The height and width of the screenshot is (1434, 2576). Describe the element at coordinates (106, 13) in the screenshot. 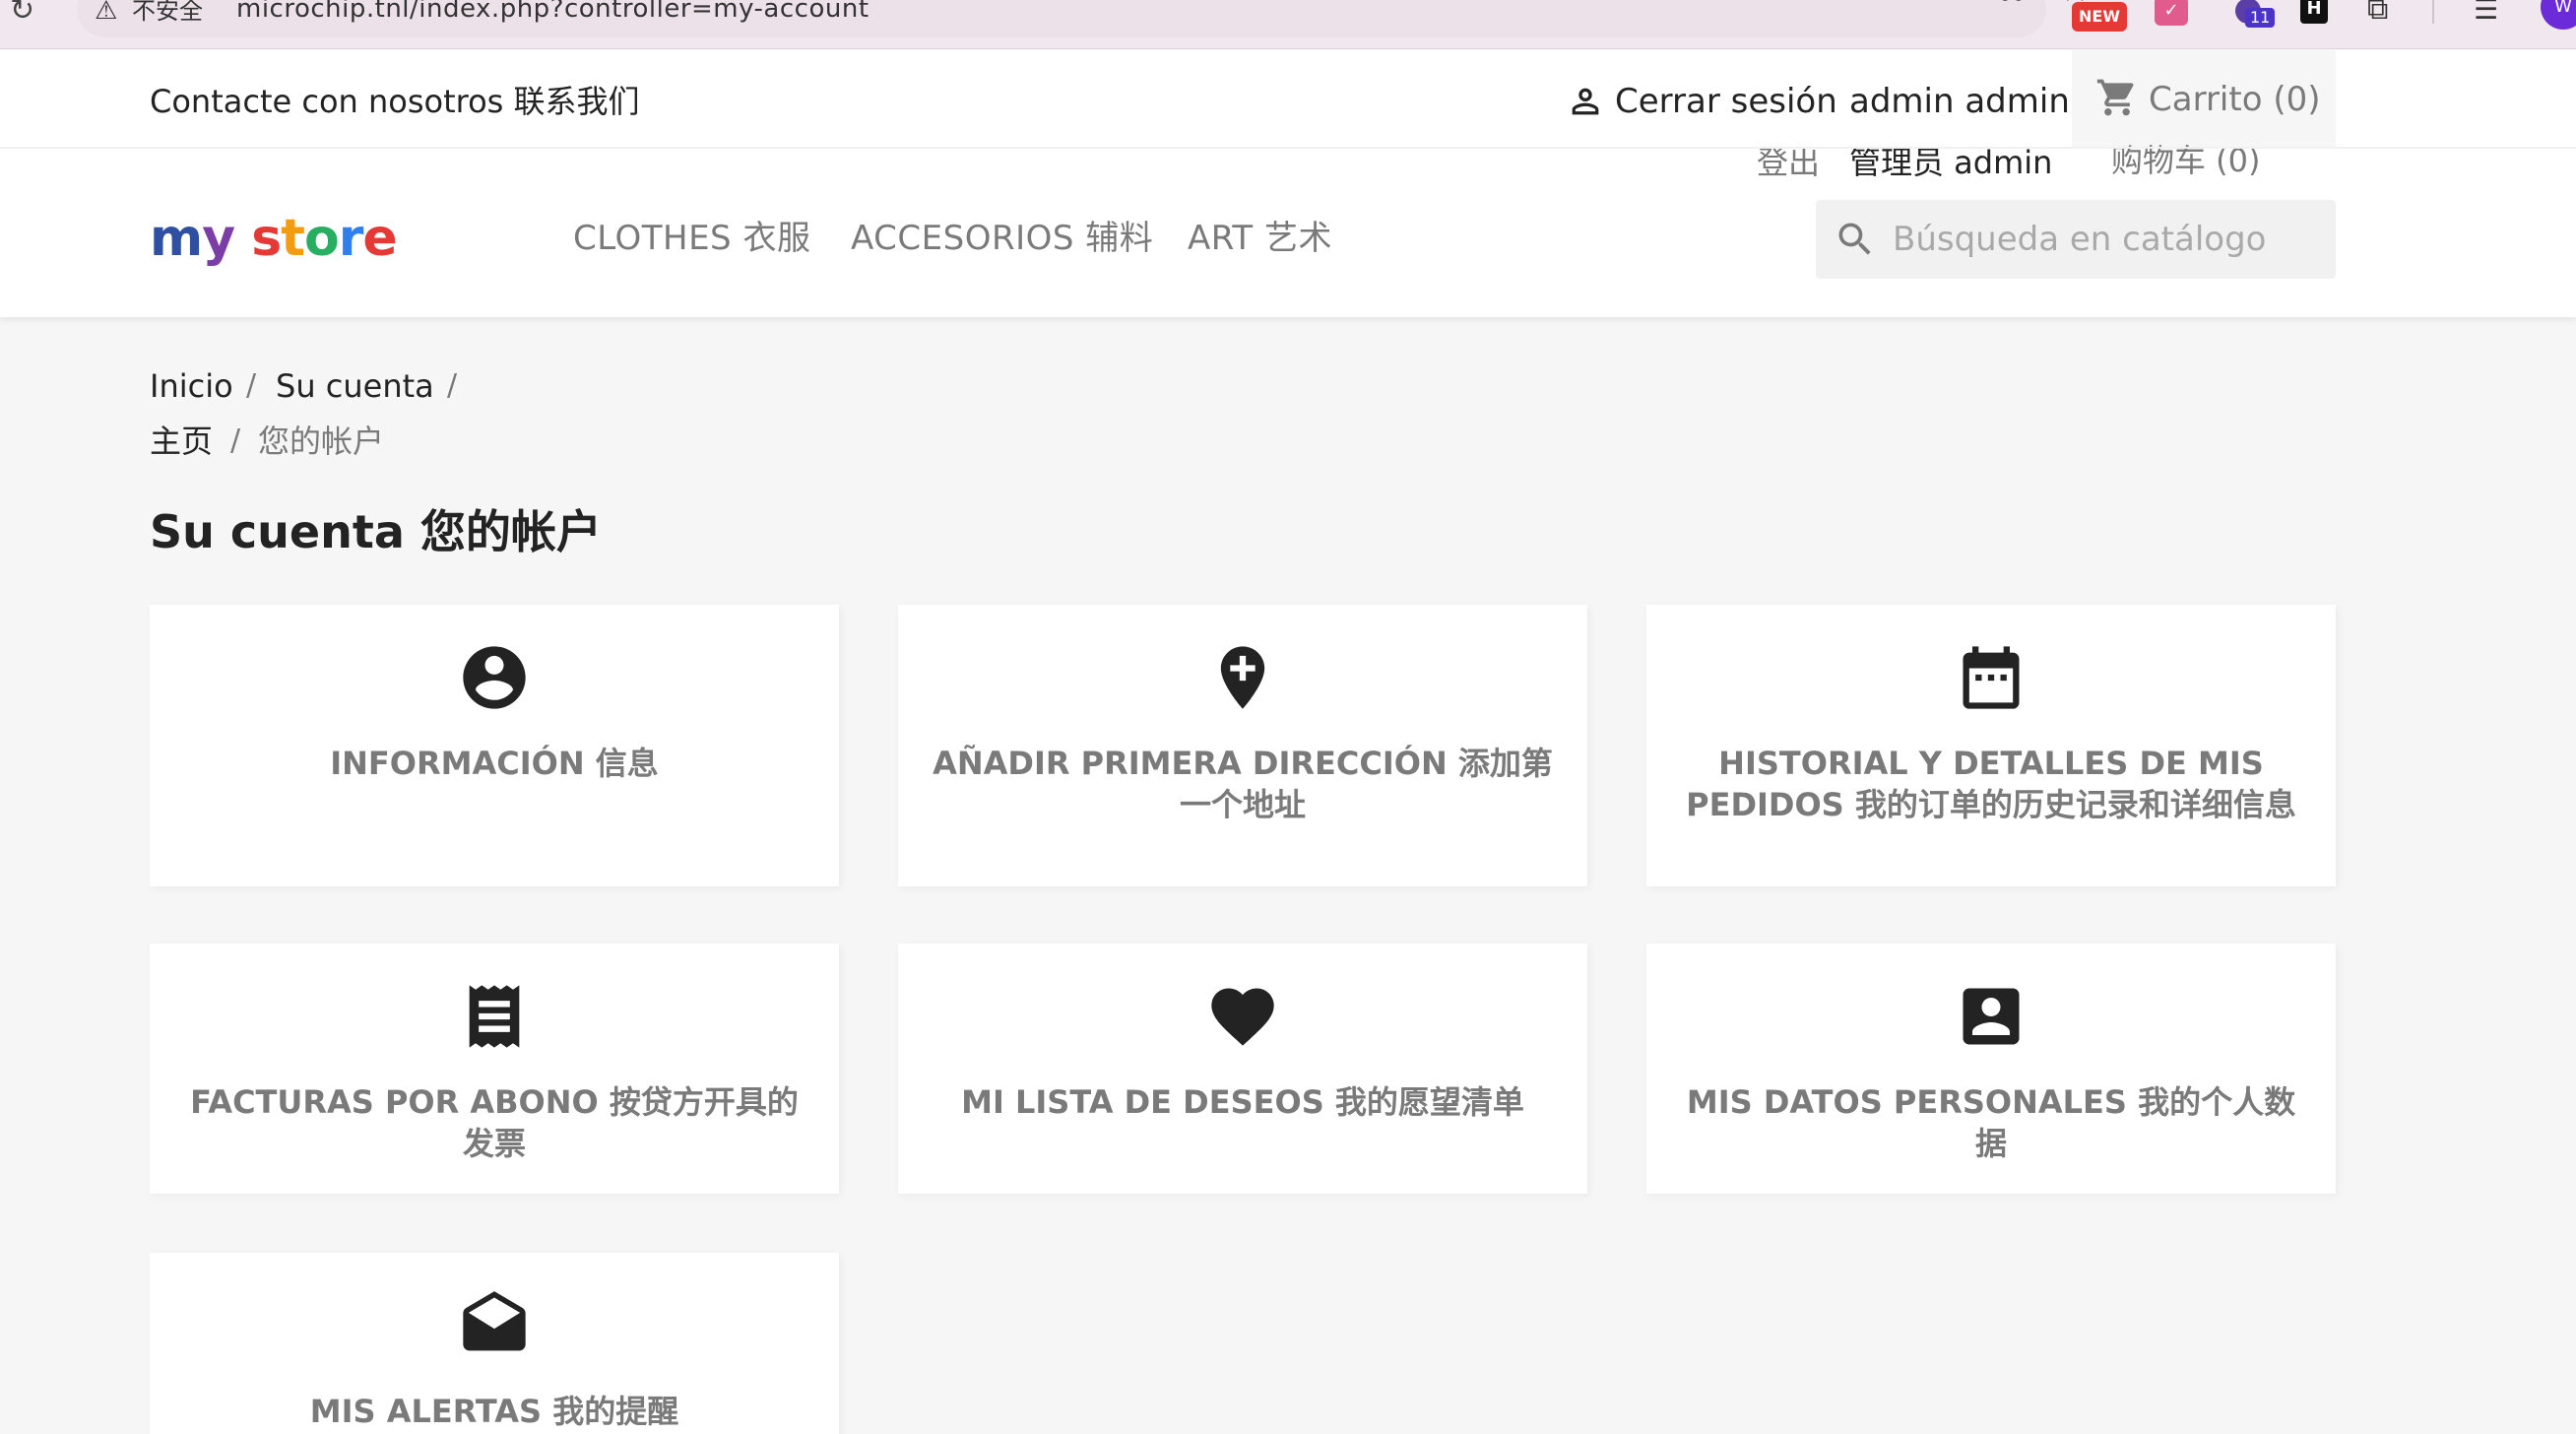

I see `warning-icon: ⚠` at that location.